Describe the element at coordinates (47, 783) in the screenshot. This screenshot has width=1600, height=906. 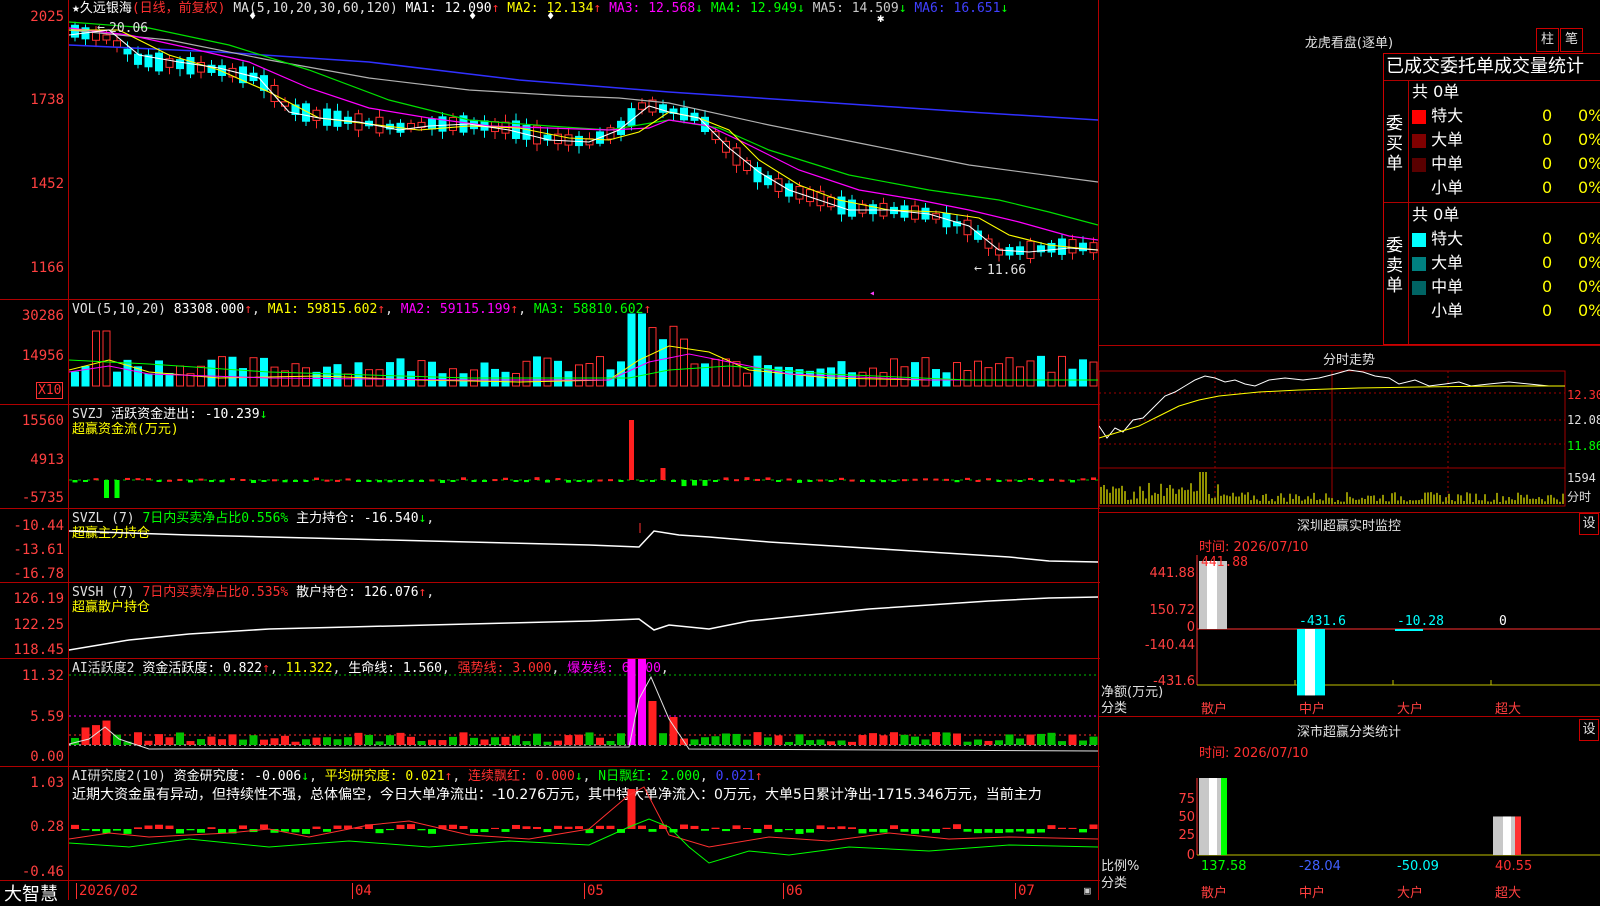
I see `ai-research-y-tick: 1.03` at that location.